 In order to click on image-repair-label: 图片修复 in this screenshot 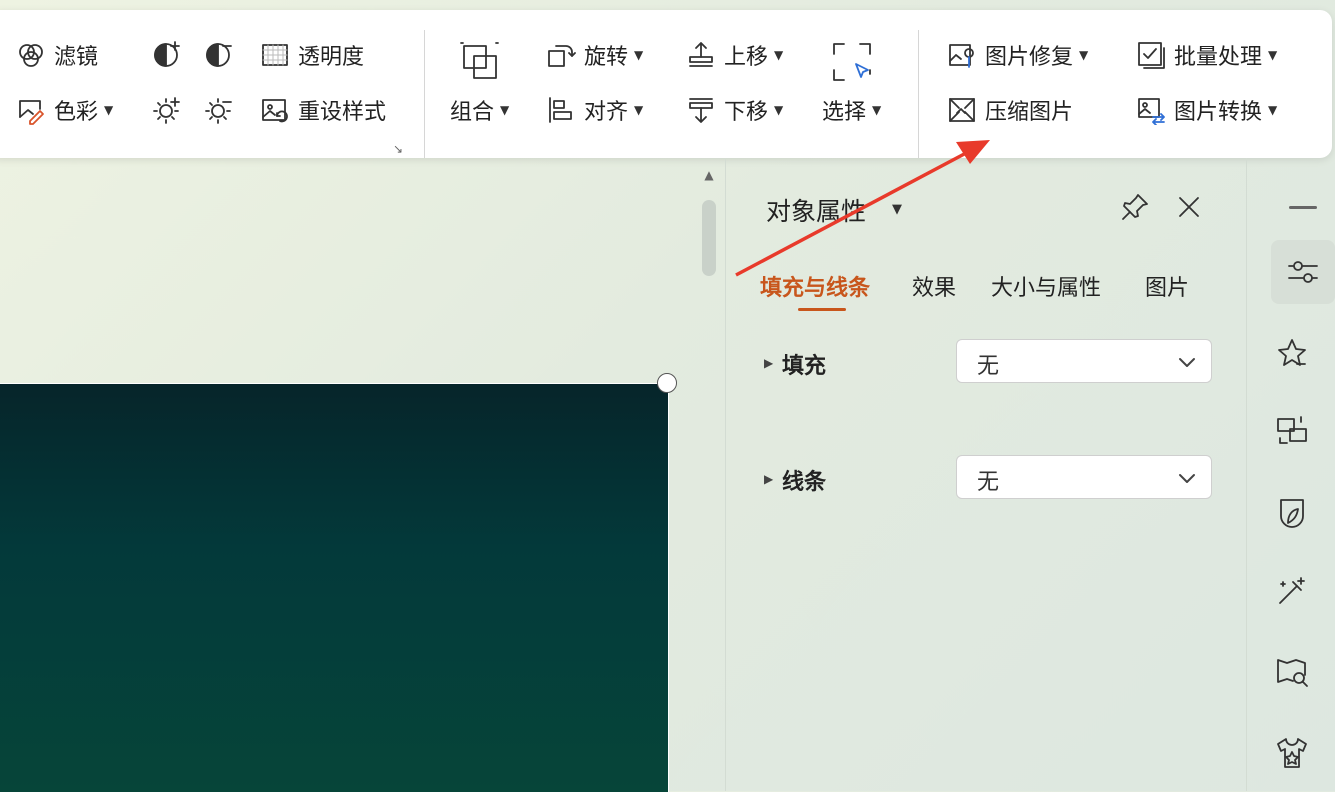, I will do `click(1029, 57)`.